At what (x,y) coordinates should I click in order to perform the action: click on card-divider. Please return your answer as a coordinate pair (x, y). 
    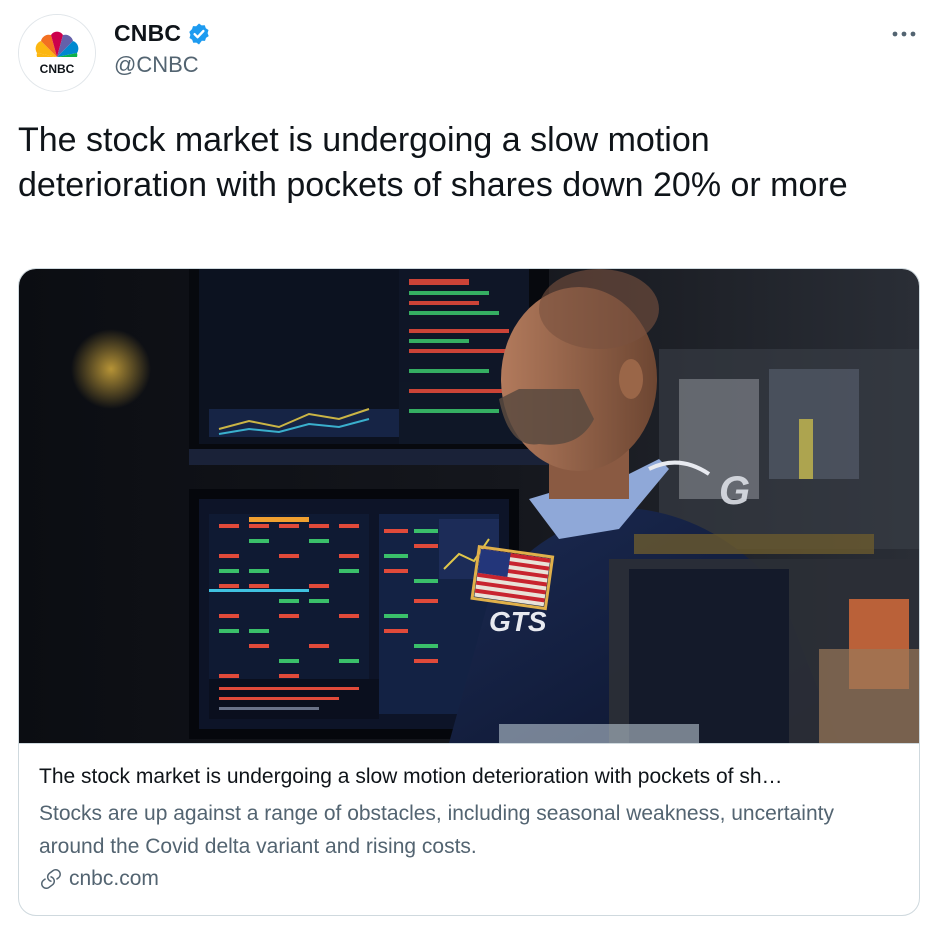
    Looking at the image, I should click on (469, 743).